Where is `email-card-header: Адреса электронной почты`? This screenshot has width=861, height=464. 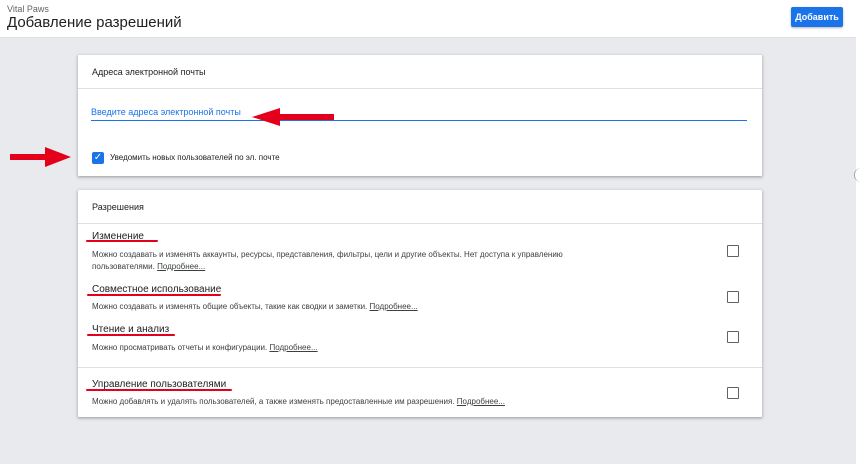
email-card-header: Адреса электронной почты is located at coordinates (420, 72).